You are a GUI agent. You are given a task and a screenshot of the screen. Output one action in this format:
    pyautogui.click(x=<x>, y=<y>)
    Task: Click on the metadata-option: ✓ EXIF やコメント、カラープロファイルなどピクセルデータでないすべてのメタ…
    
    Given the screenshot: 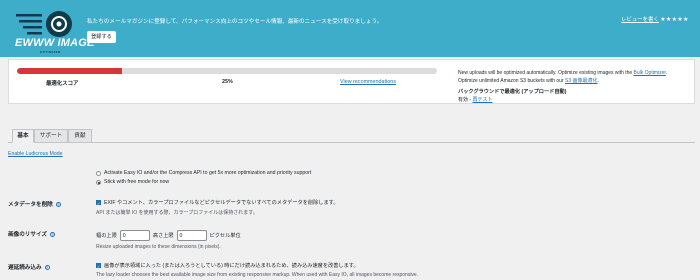 What is the action you would take?
    pyautogui.click(x=217, y=202)
    